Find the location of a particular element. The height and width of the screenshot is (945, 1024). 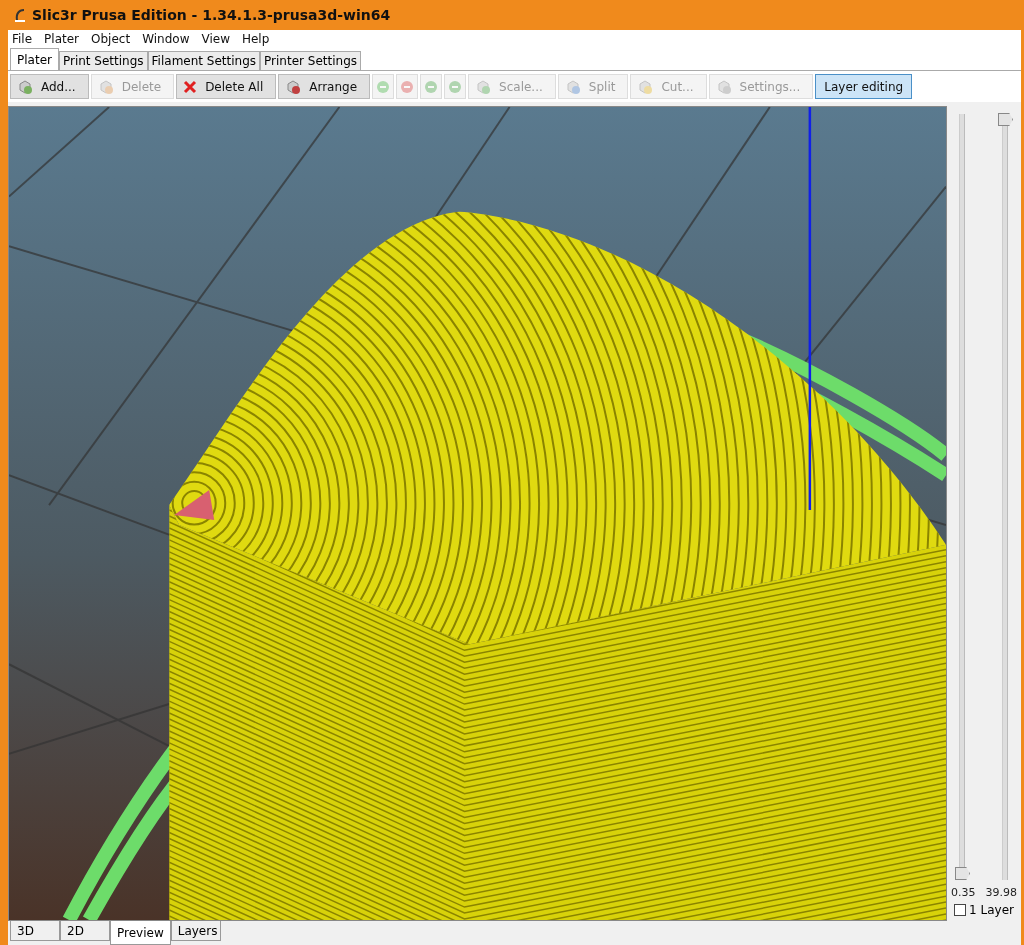

menu-item: Plater is located at coordinates (62, 39).